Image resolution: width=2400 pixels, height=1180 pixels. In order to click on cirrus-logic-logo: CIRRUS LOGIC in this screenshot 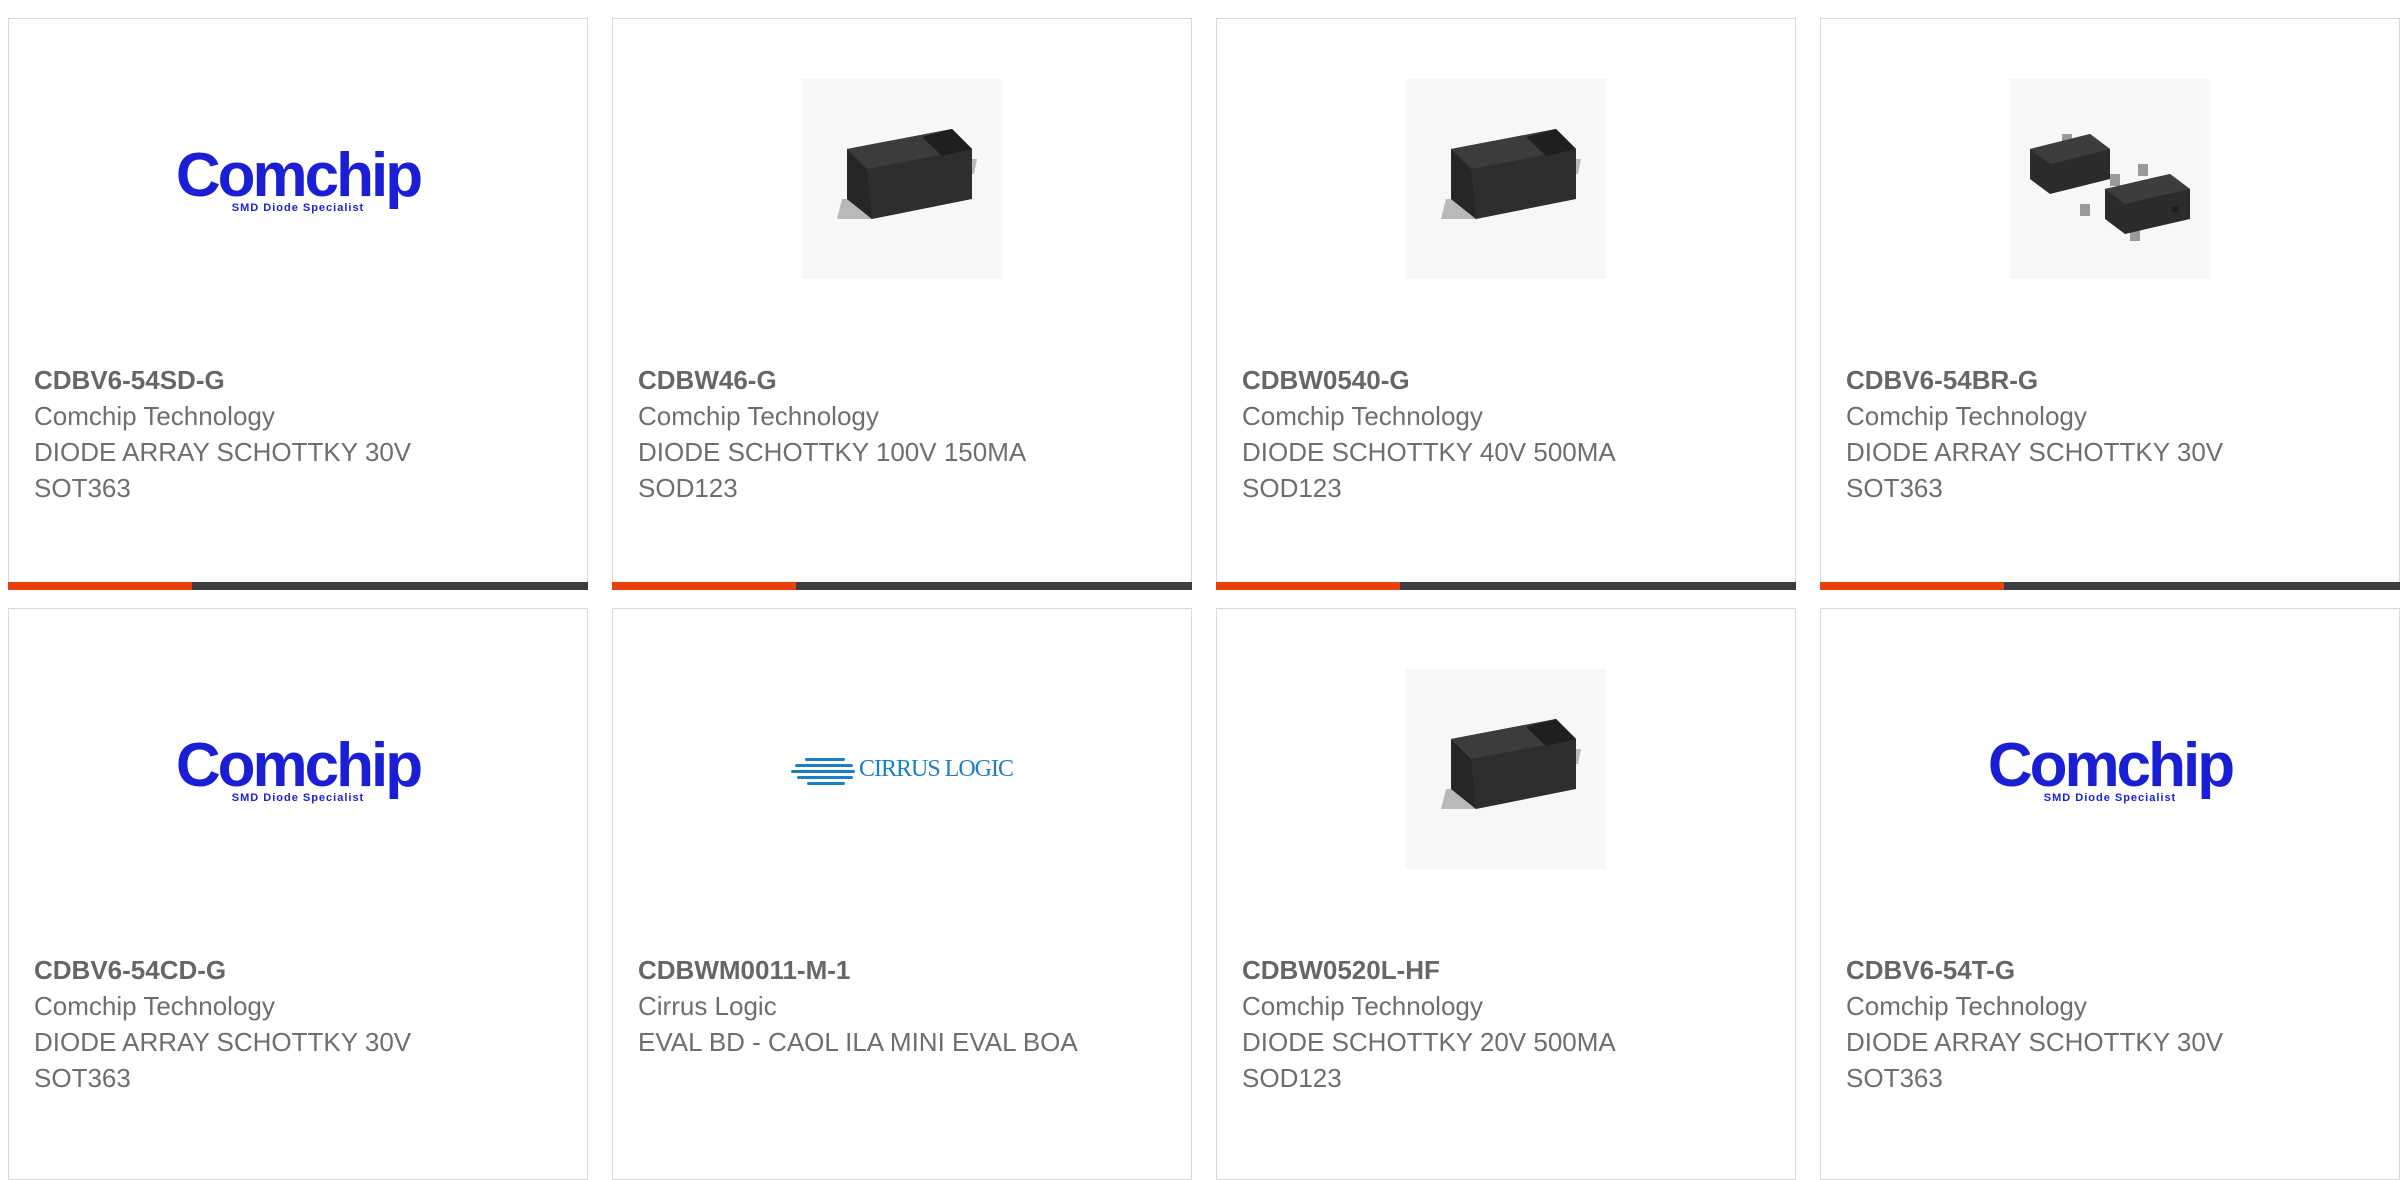, I will do `click(902, 769)`.